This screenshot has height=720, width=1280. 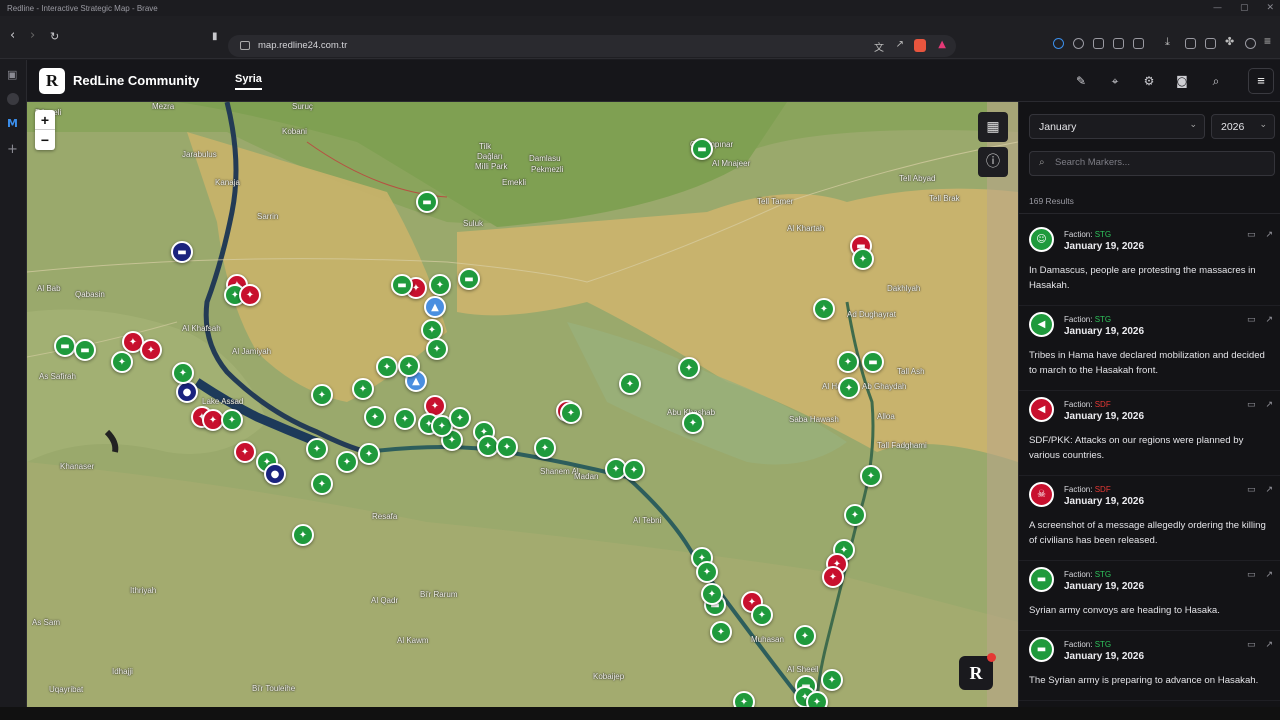 I want to click on back-icon: ‹, so click(x=12, y=35).